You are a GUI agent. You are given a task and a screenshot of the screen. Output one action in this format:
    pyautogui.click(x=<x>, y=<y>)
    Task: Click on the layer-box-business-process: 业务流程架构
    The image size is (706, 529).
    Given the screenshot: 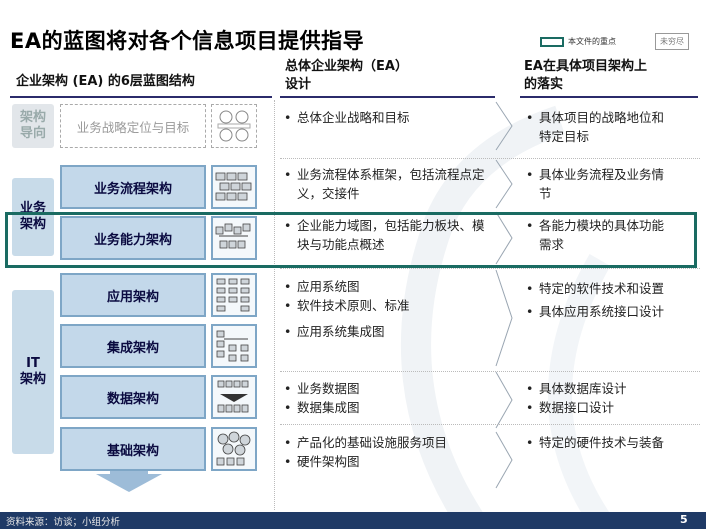 What is the action you would take?
    pyautogui.click(x=133, y=187)
    